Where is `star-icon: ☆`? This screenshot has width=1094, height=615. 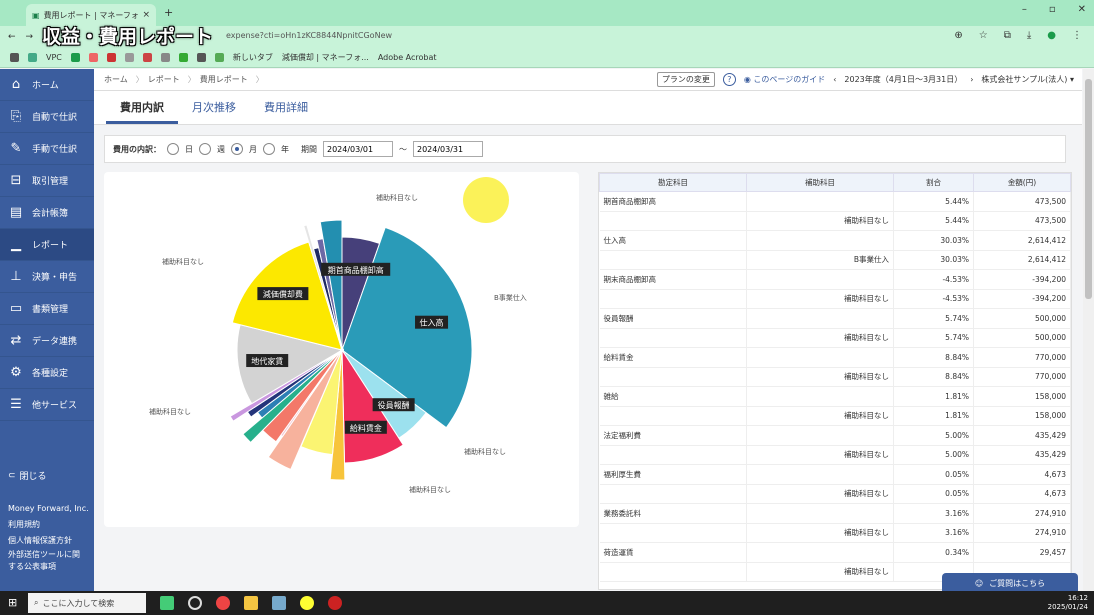 star-icon: ☆ is located at coordinates (983, 35).